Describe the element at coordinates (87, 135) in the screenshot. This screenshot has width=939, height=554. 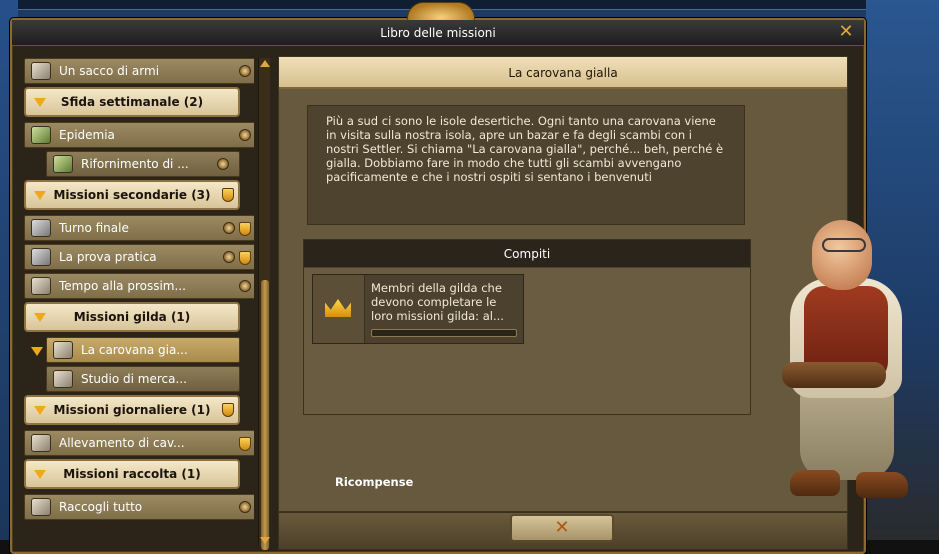
I see `mission-label: Epidemia` at that location.